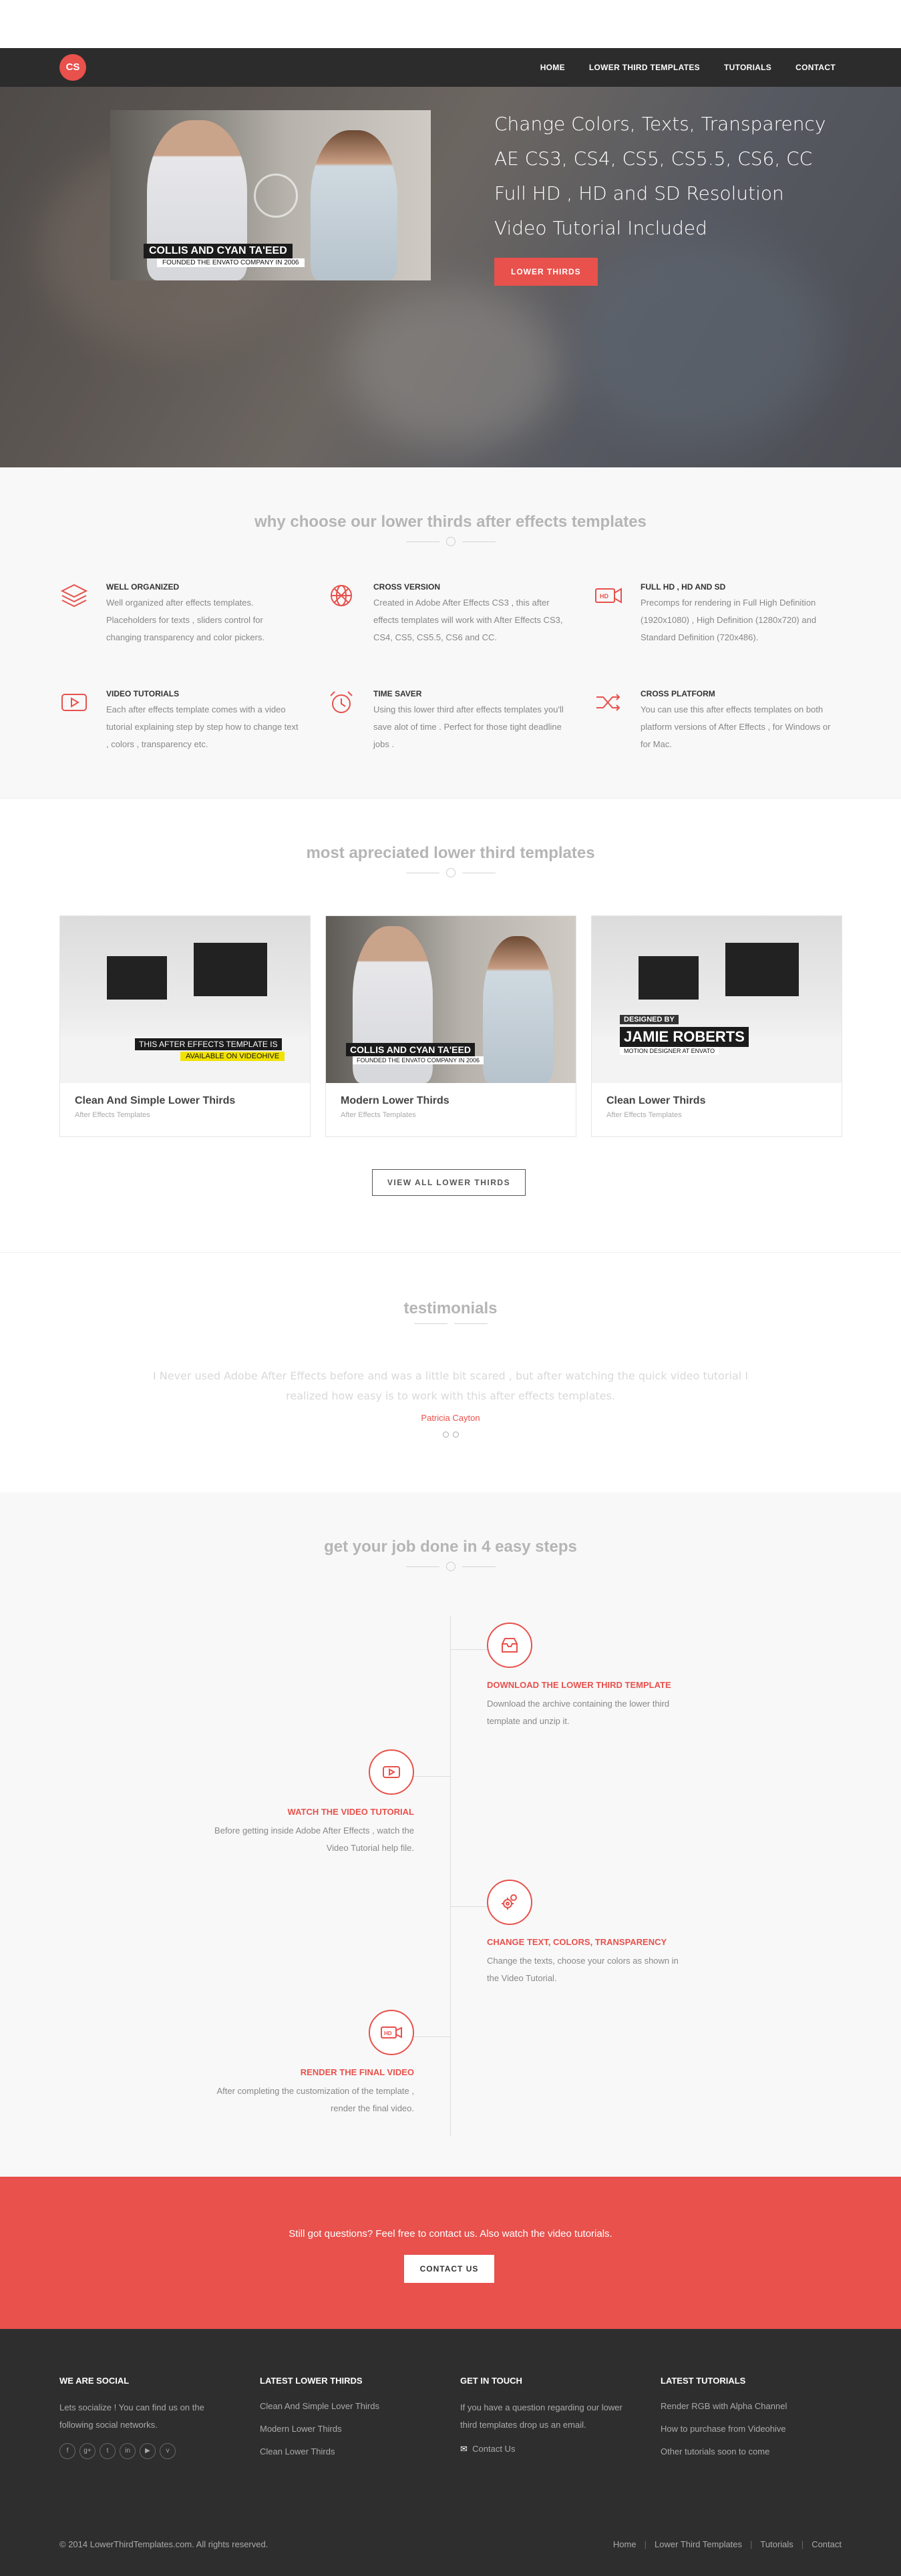 This screenshot has width=901, height=2576. I want to click on nav-lower-third-templates: LOWER THIRD TEMPLATES, so click(644, 67).